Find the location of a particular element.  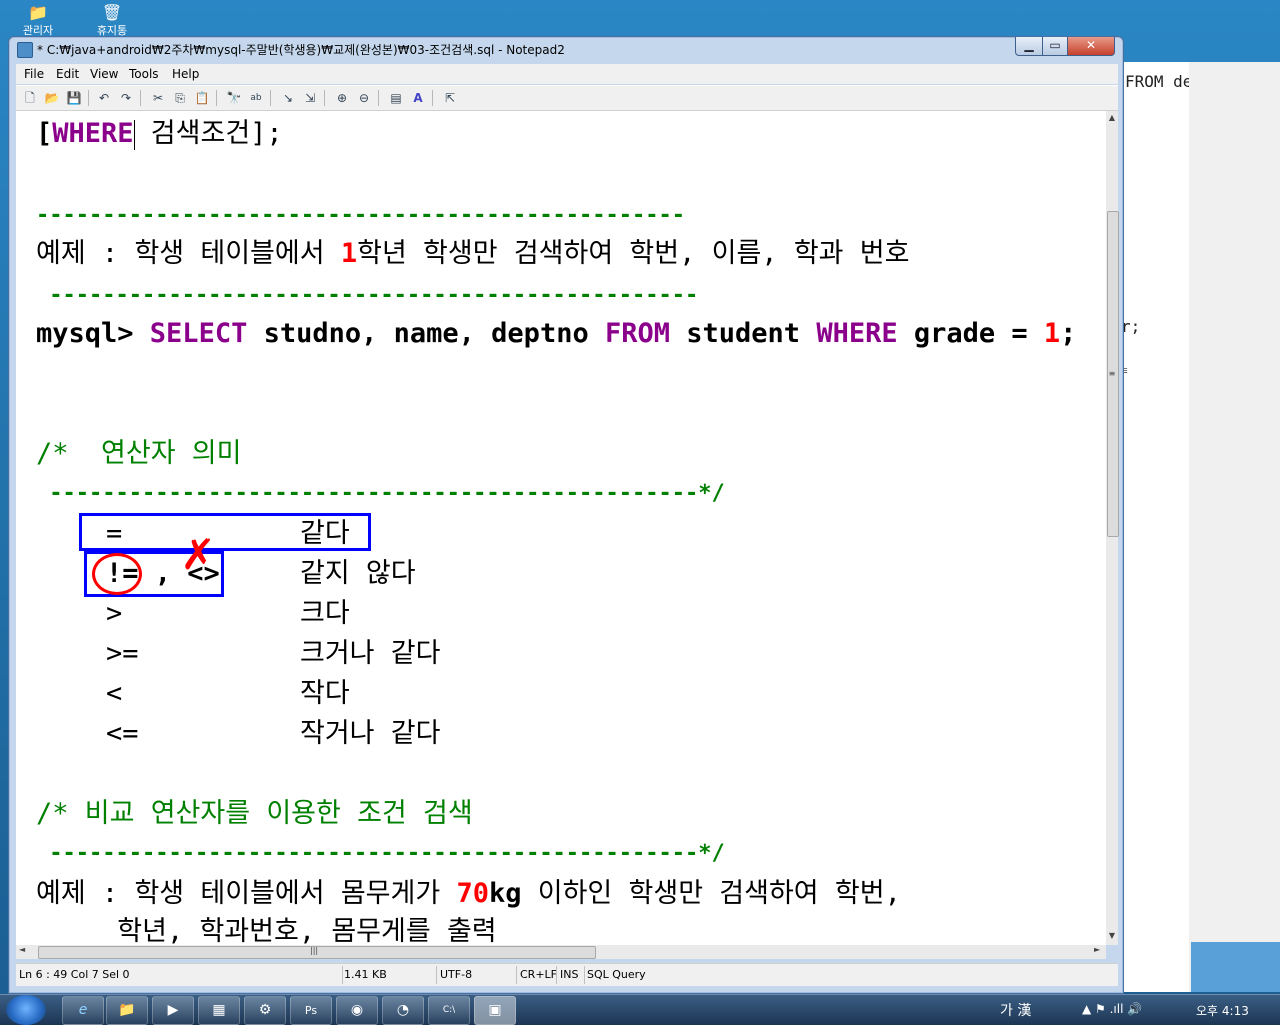

recycle-bin-icon: 🗑 is located at coordinates (112, 12).